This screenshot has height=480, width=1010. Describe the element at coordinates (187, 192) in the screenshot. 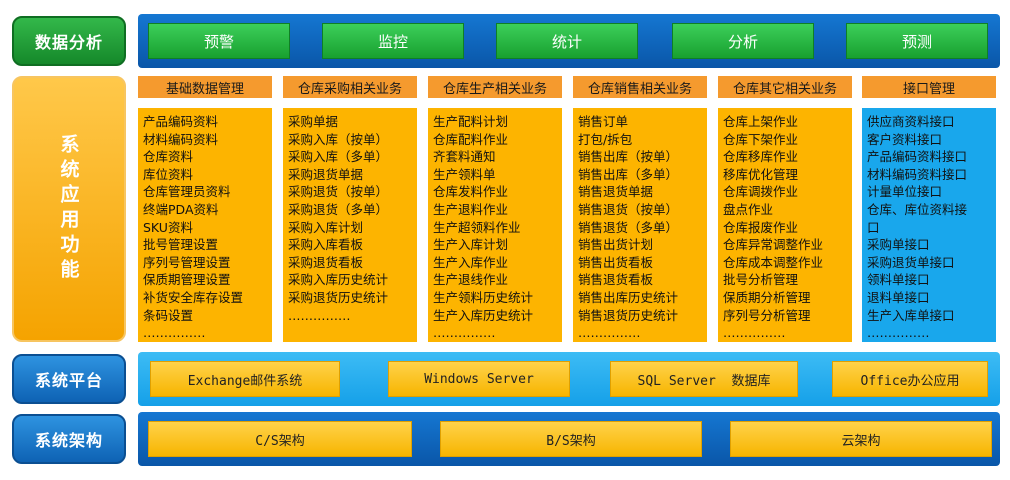

I see `list-item: 仓库管理员资料` at that location.